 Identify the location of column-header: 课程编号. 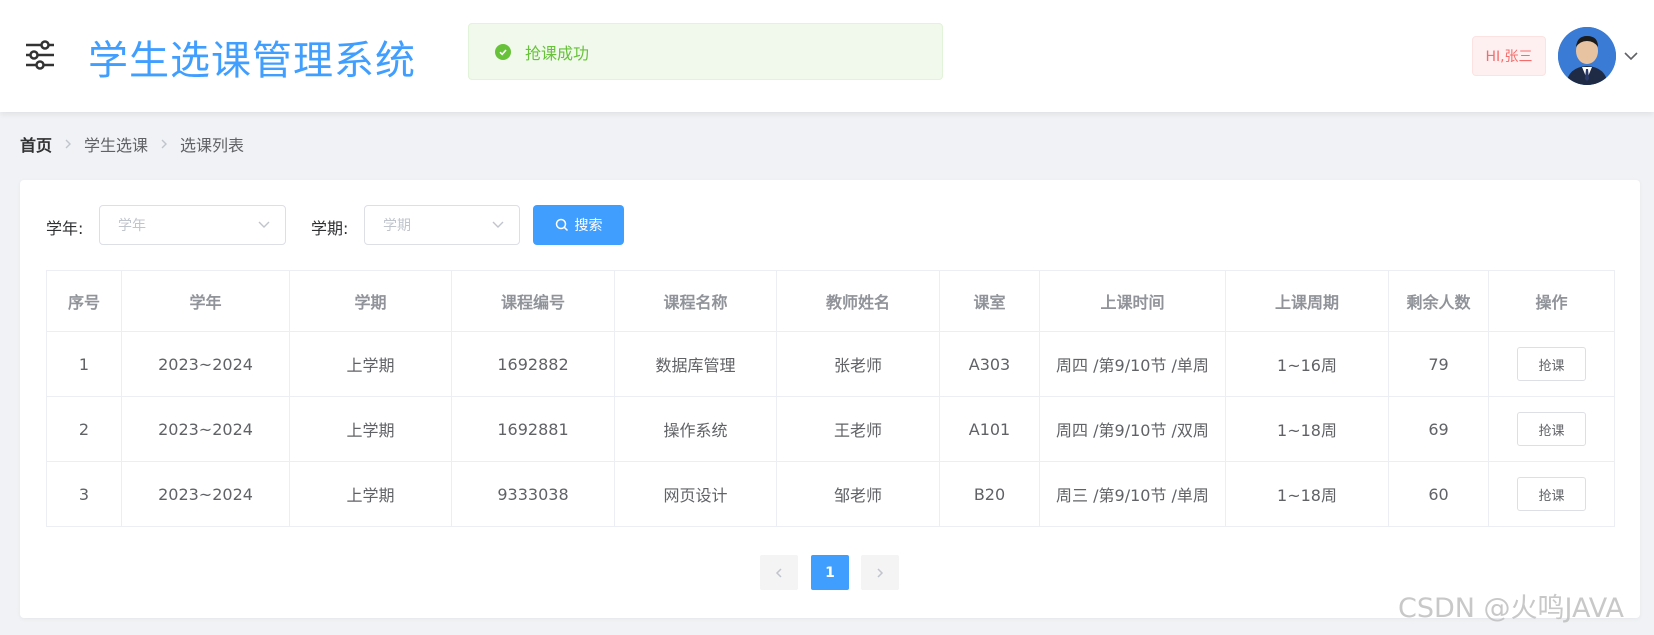
(533, 301).